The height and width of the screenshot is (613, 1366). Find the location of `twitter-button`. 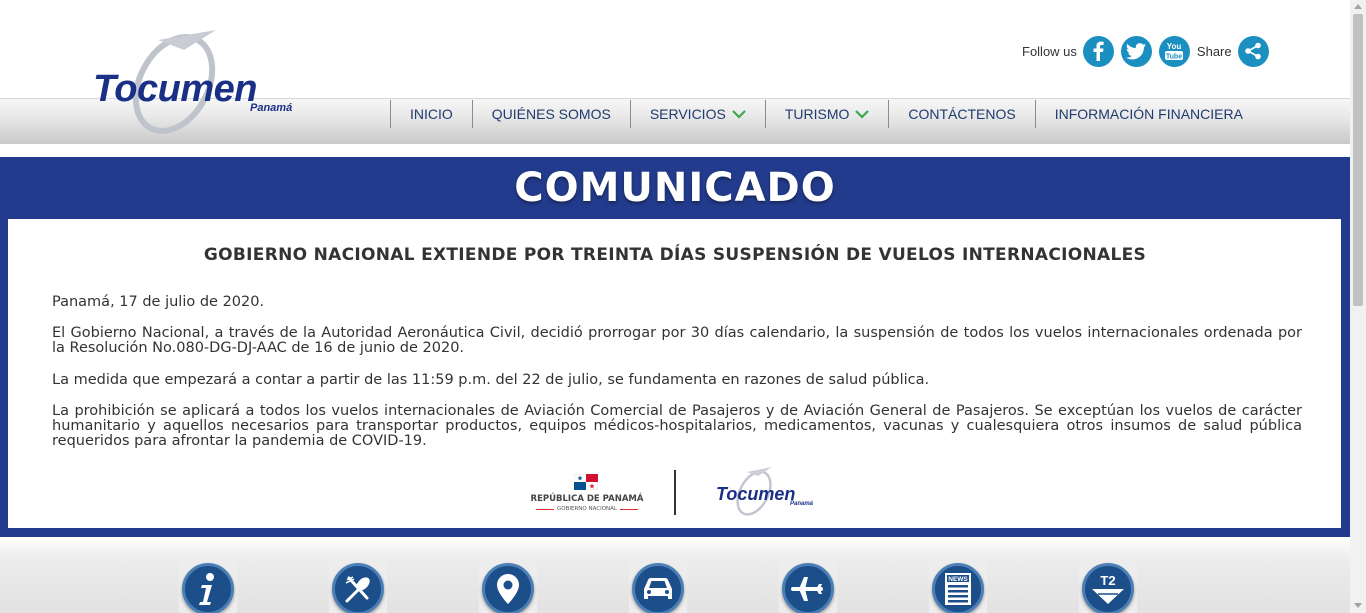

twitter-button is located at coordinates (1136, 51).